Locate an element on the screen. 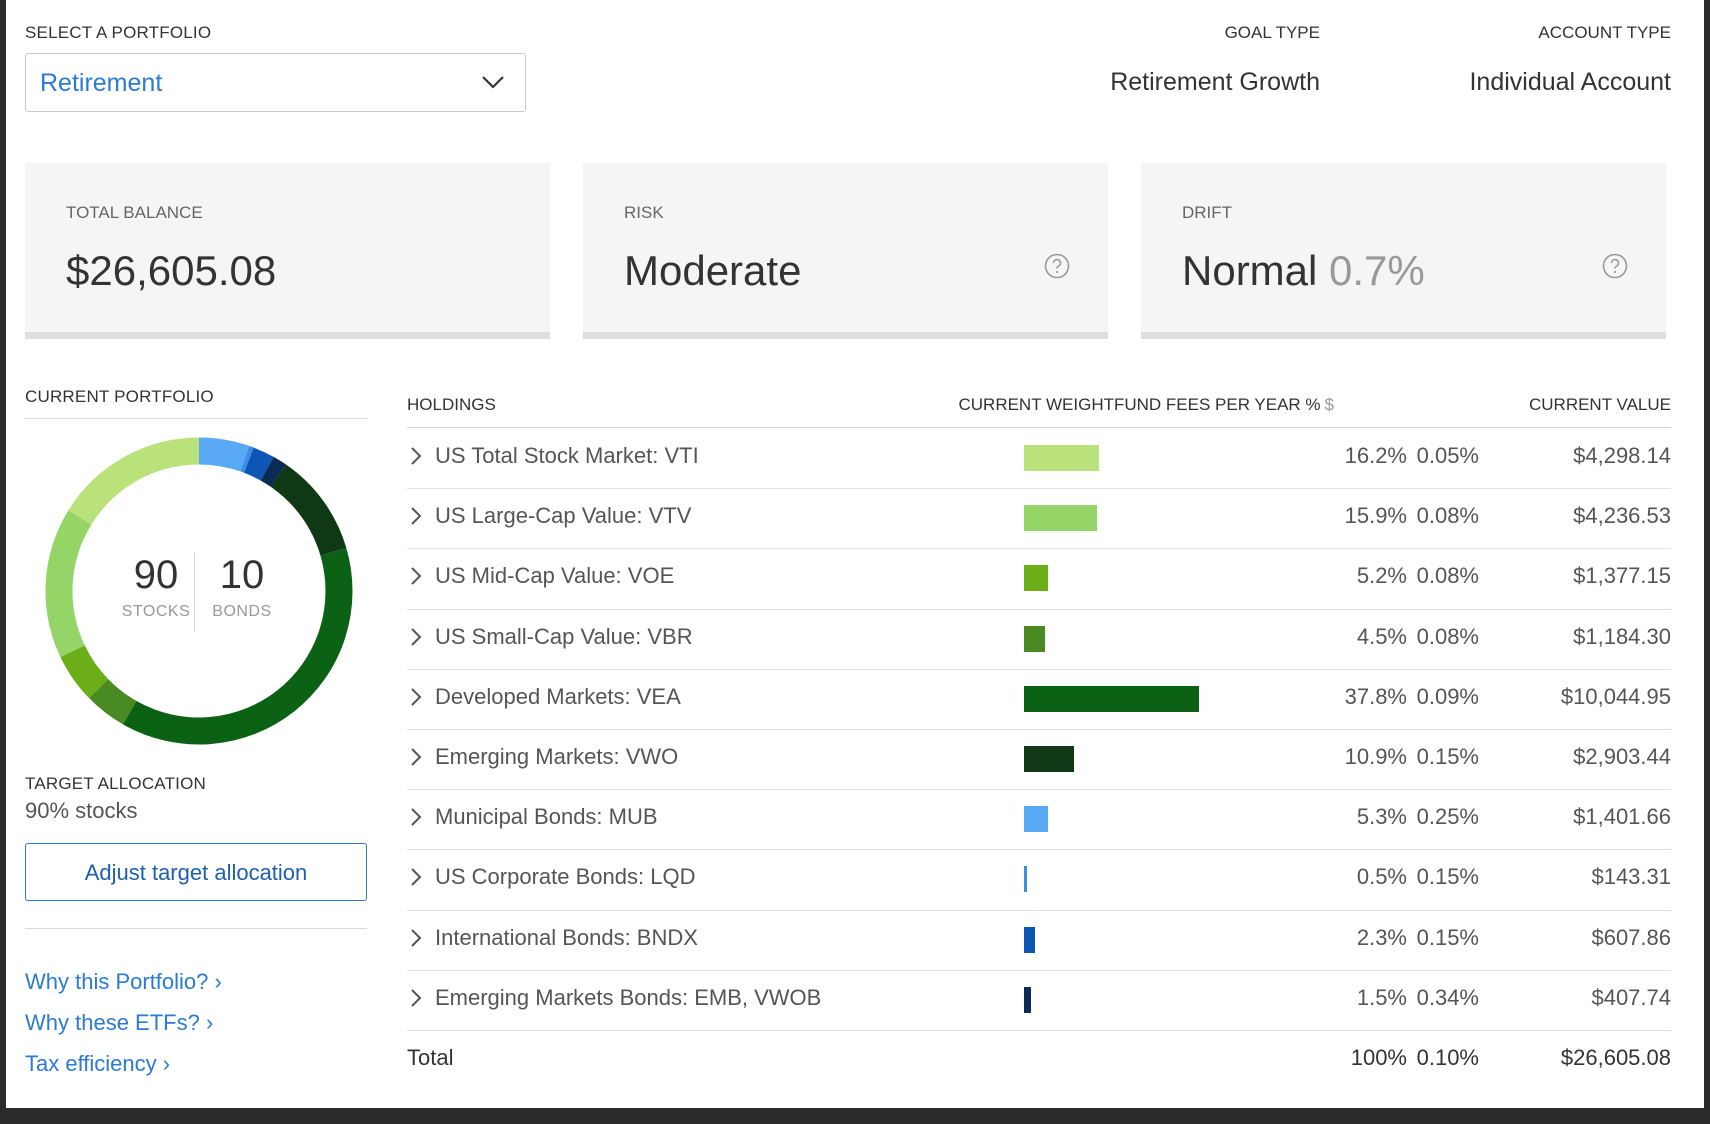  total-row: Total 100% 0.10% $26,605.08 is located at coordinates (1039, 1060).